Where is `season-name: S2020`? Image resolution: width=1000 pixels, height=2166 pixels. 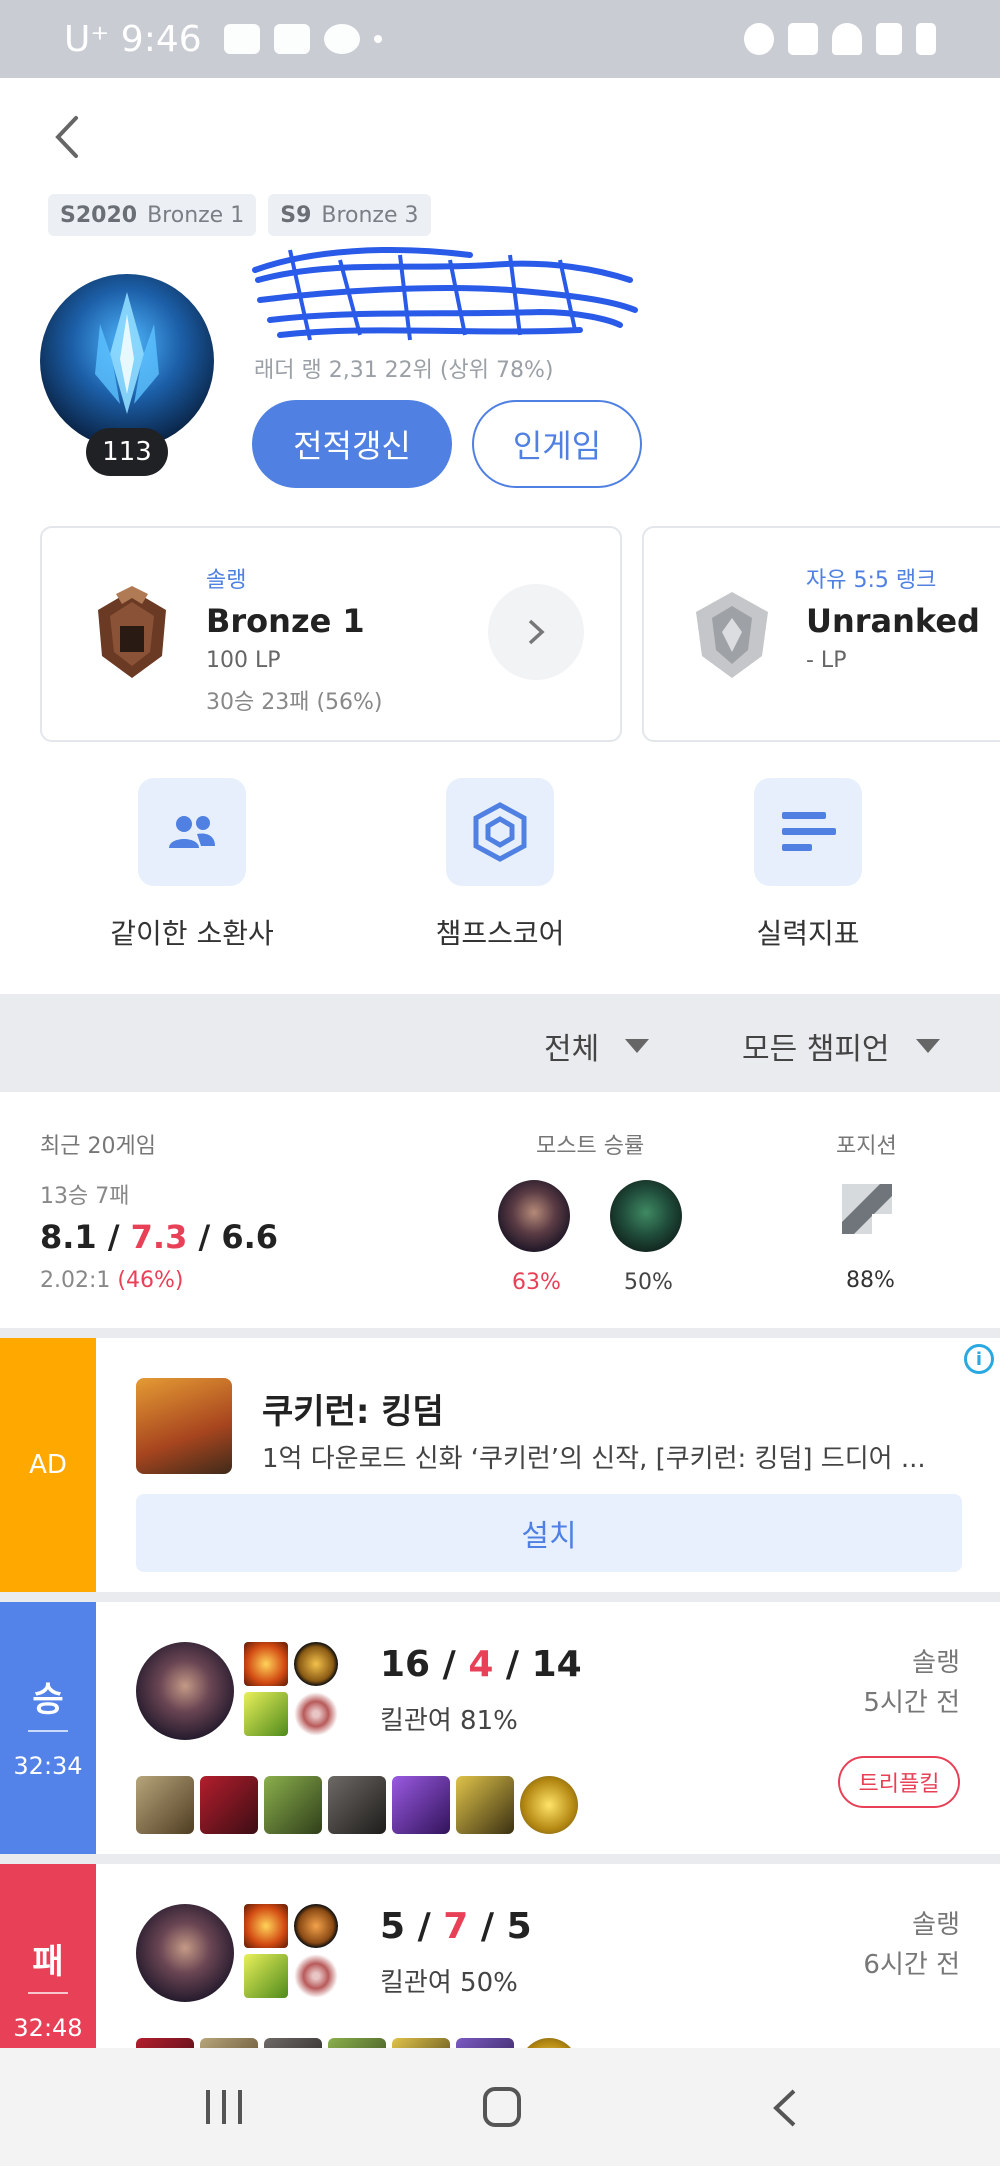 season-name: S2020 is located at coordinates (99, 215).